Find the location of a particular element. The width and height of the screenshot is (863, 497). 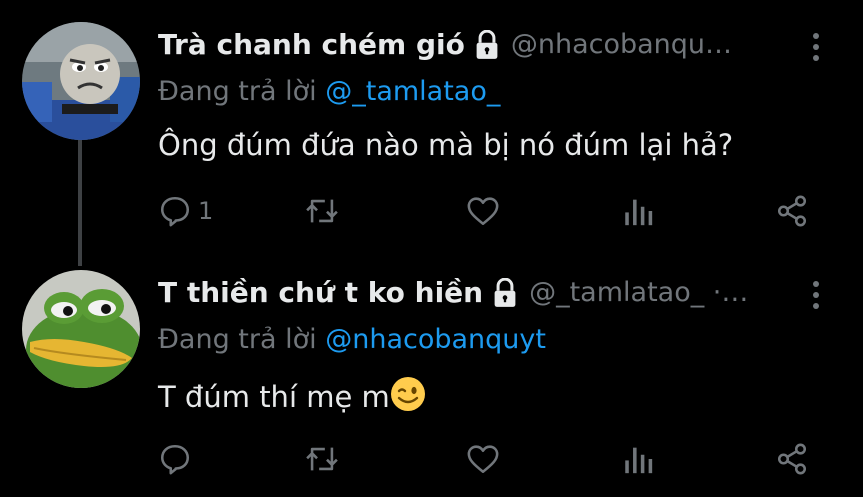

replying-to: Đang trả lời @_tamlatao_ is located at coordinates (329, 91).